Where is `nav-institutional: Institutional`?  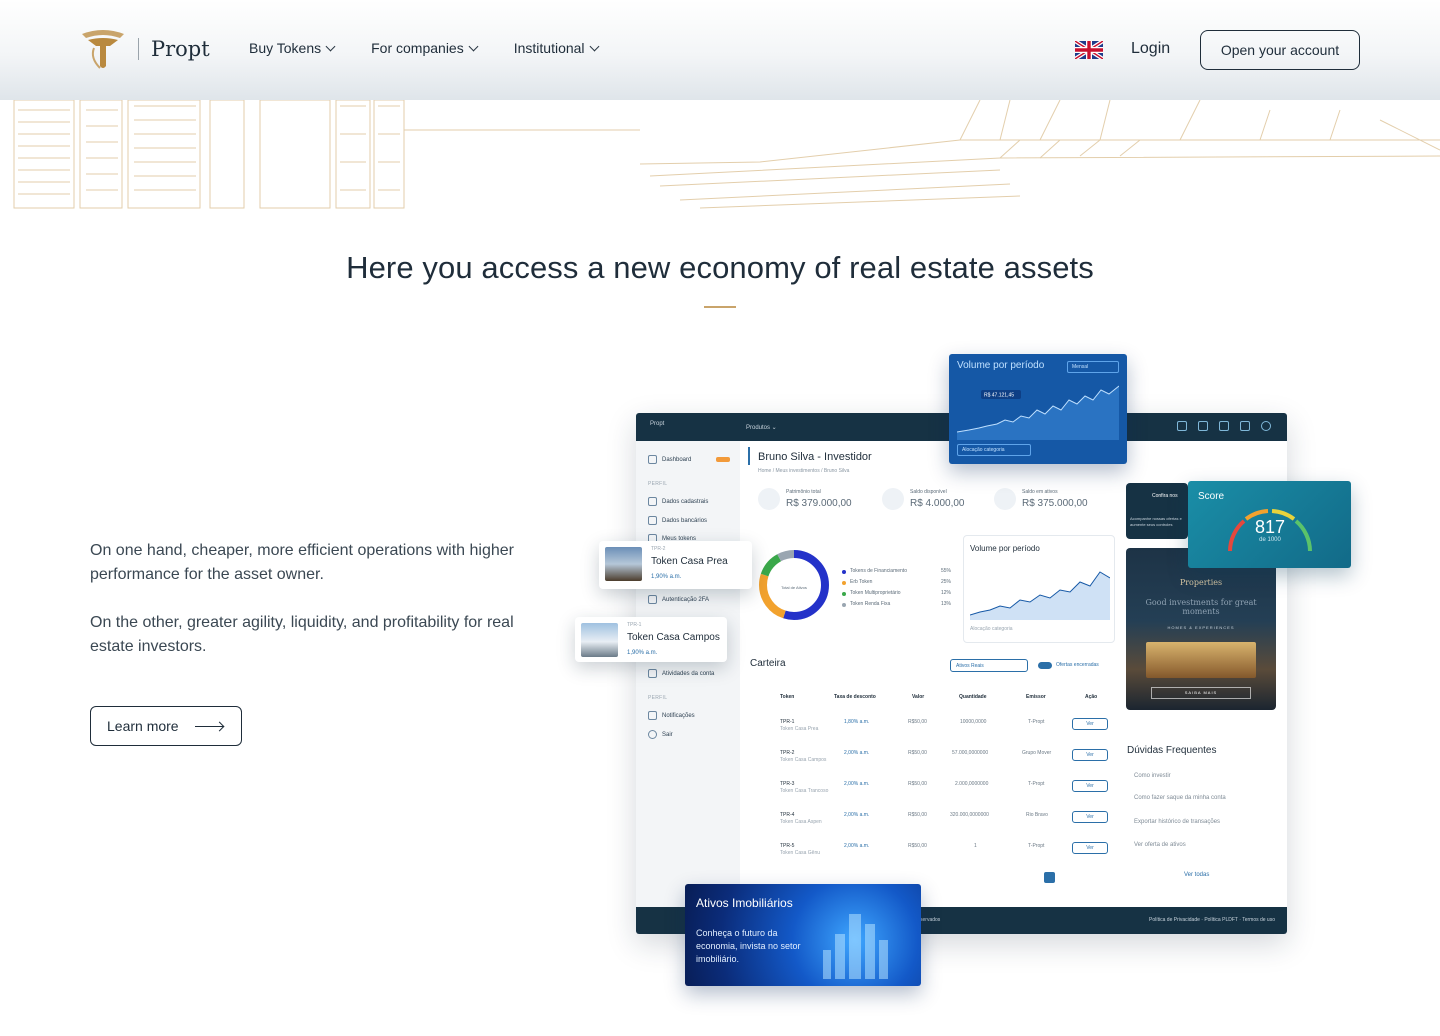
nav-institutional: Institutional is located at coordinates (556, 48).